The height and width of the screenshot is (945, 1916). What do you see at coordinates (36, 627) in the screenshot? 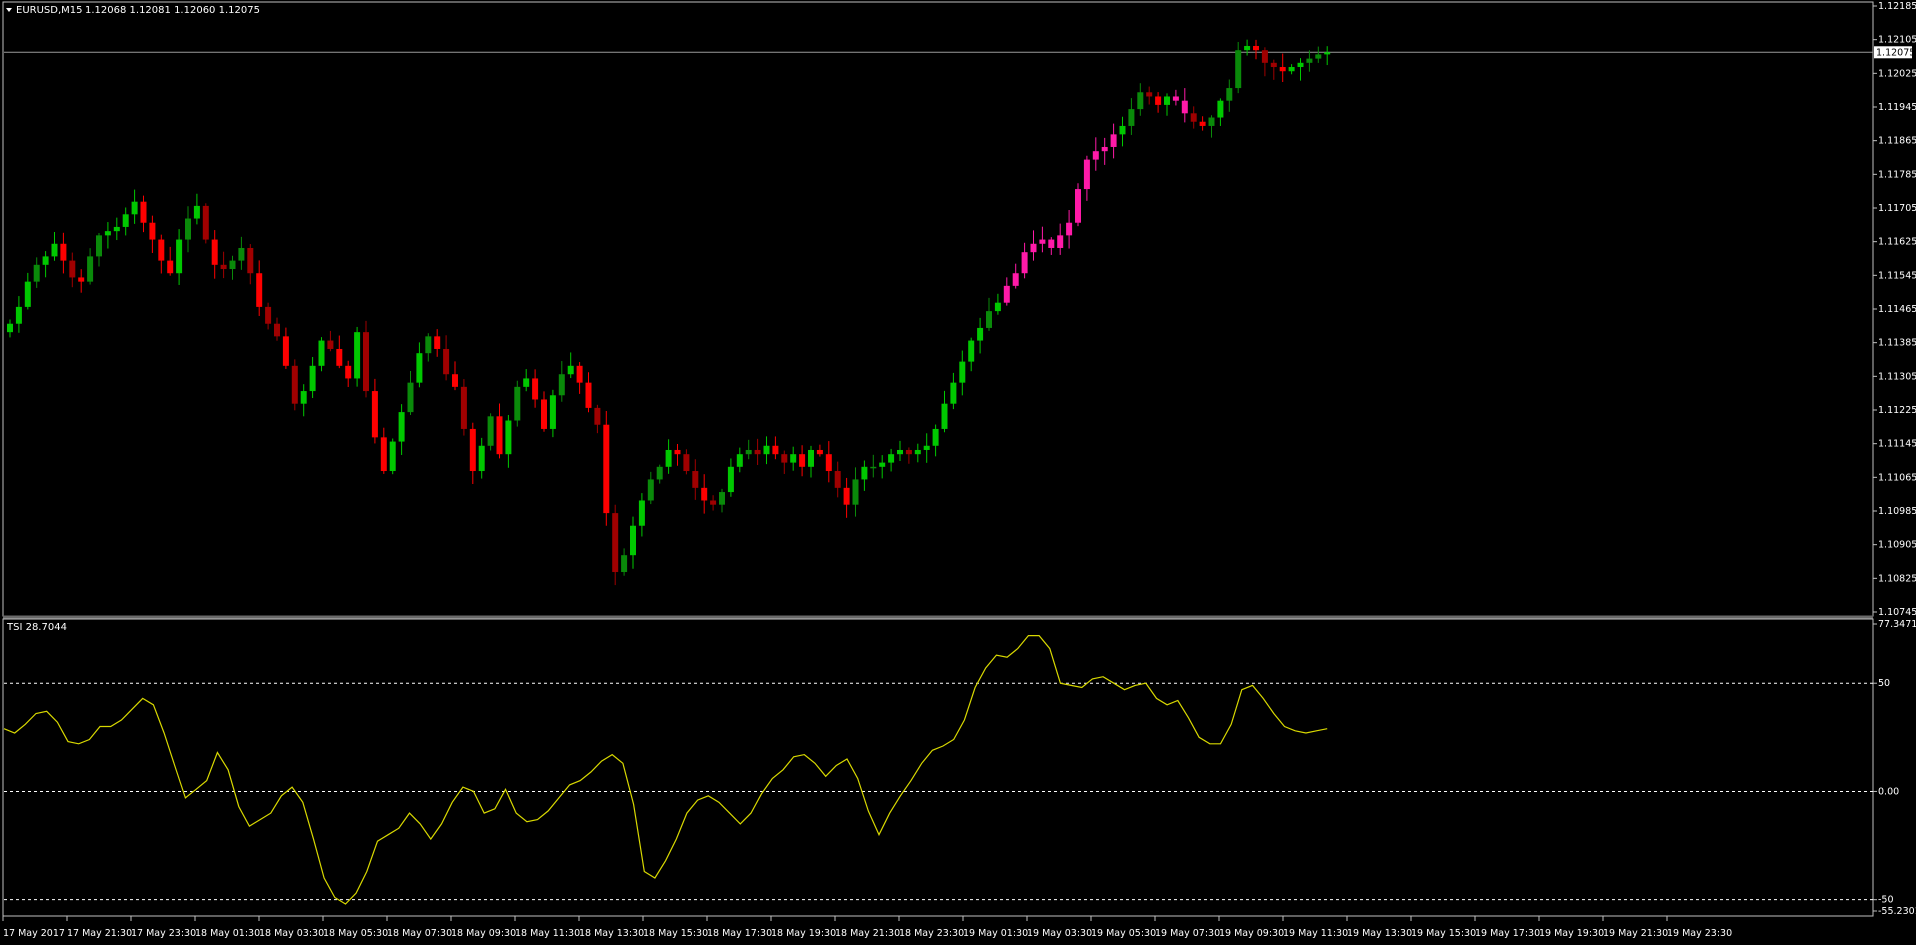
I see `indicator-label: TSI 28.7044` at bounding box center [36, 627].